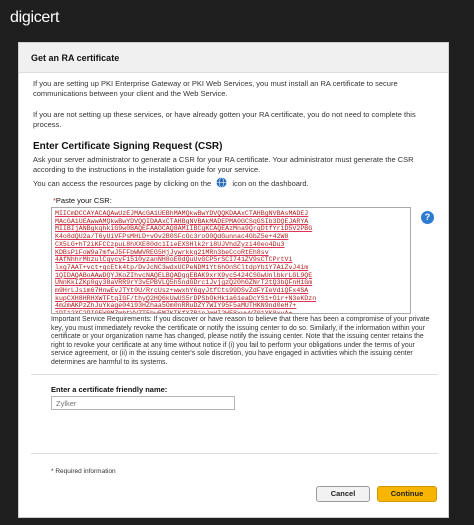 Image resolution: width=474 pixels, height=525 pixels. Describe the element at coordinates (83, 471) in the screenshot. I see `required-information-note: * Required information` at that location.